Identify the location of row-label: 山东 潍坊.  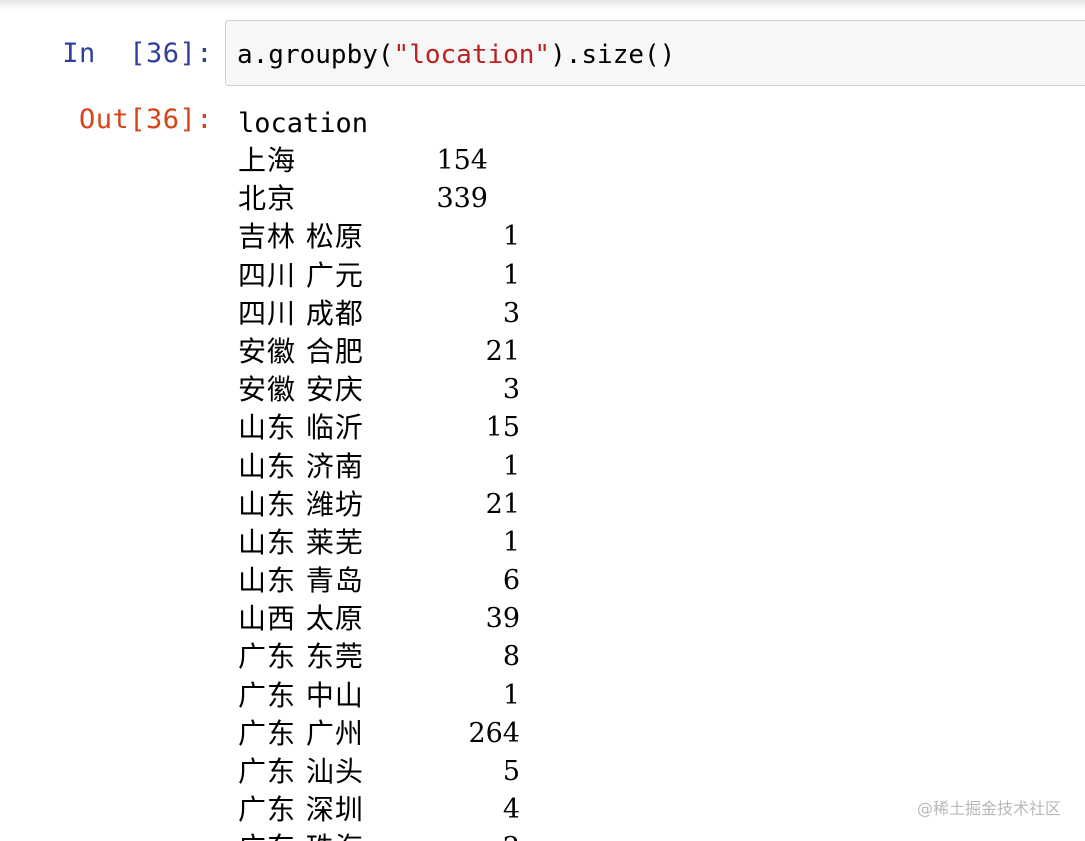
(301, 504).